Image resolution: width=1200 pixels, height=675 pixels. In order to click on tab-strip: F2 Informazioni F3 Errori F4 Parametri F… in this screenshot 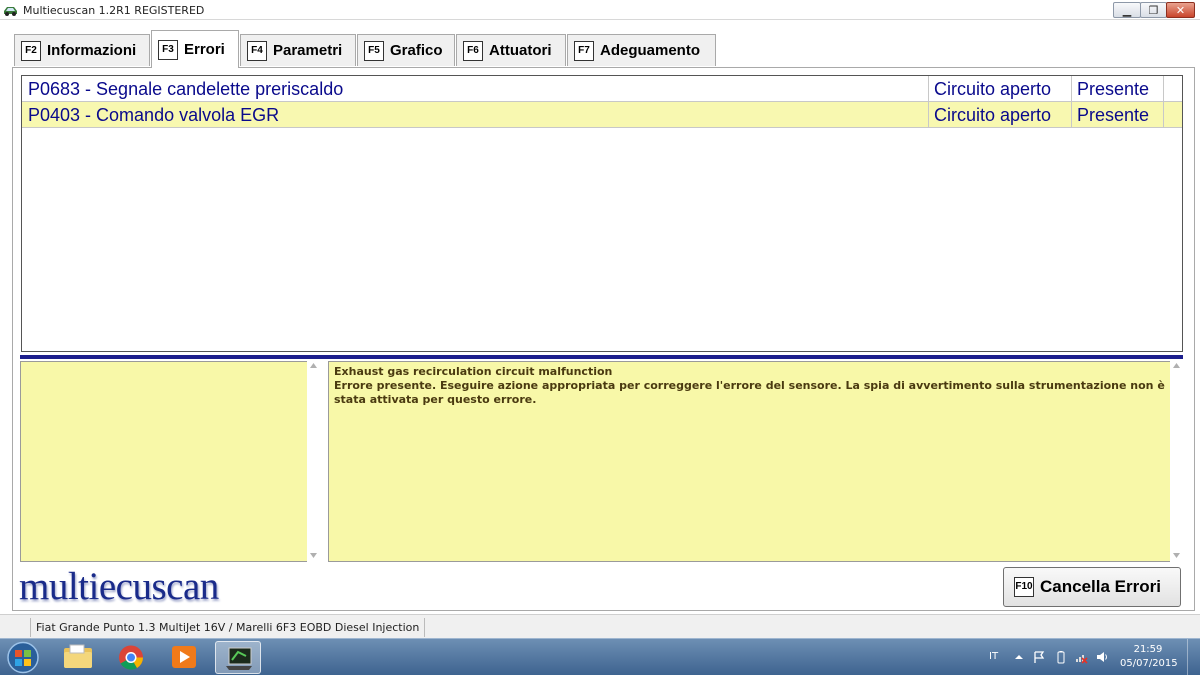, I will do `click(600, 44)`.